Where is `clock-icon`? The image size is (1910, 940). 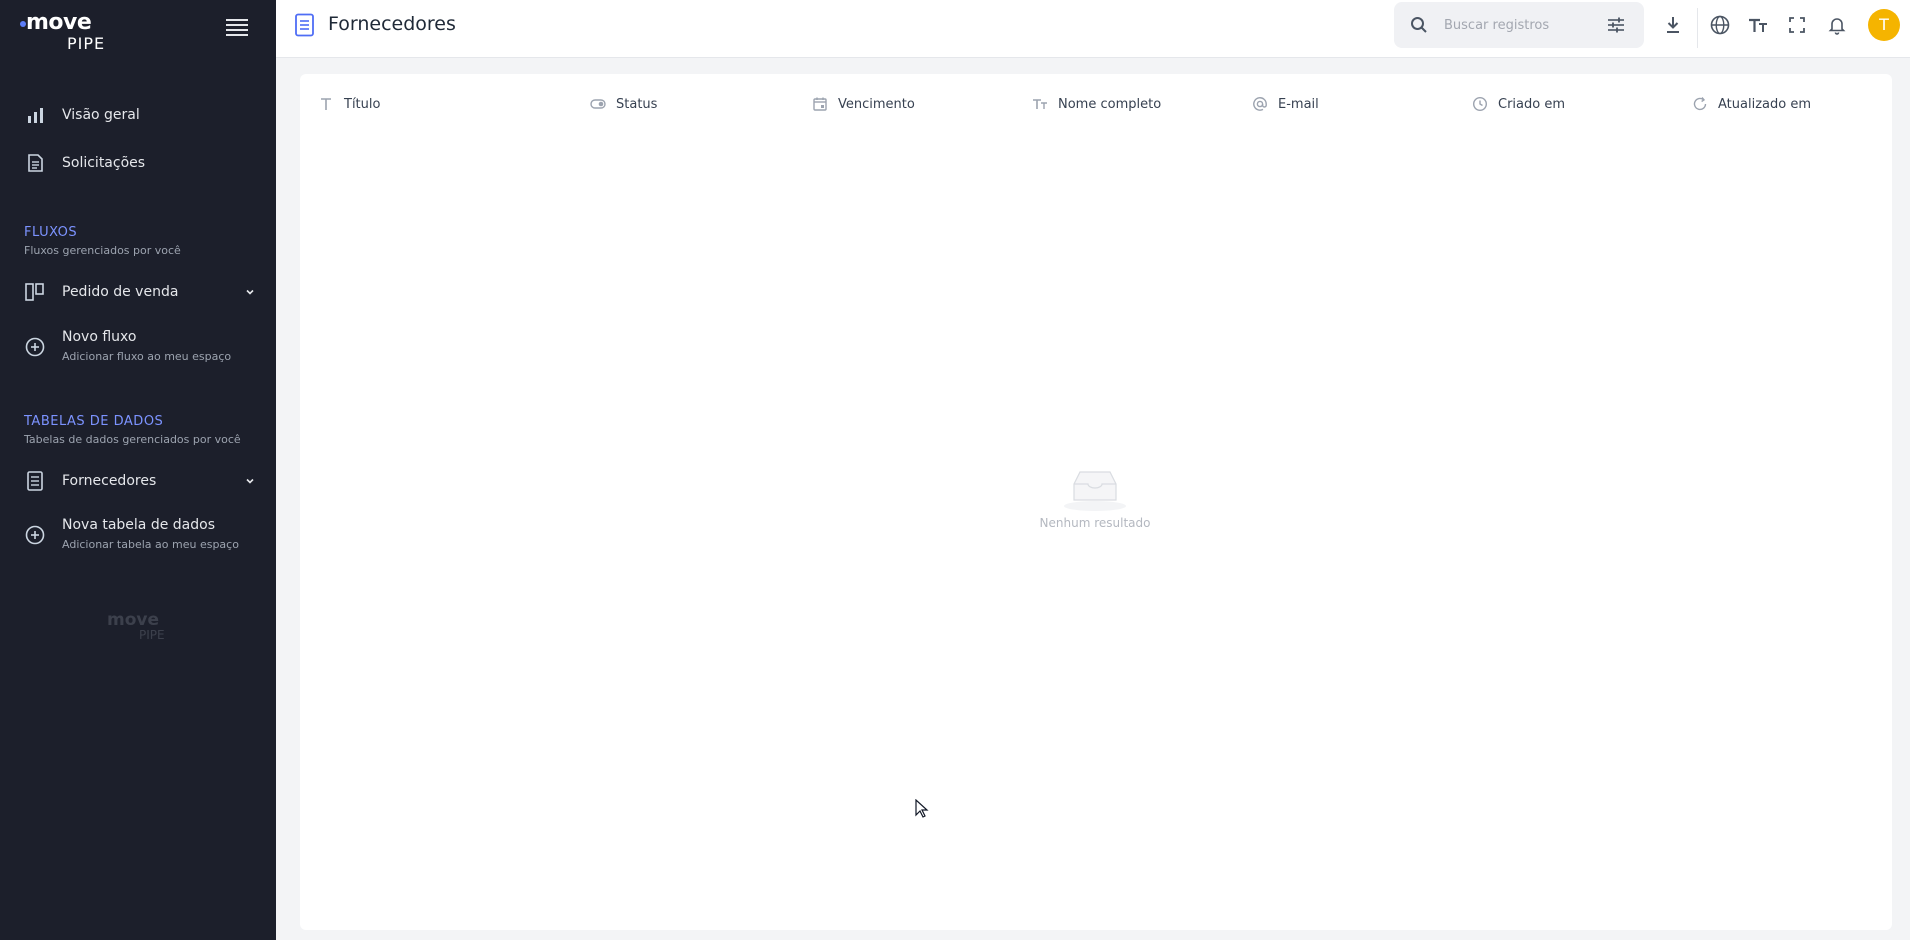
clock-icon is located at coordinates (1480, 104).